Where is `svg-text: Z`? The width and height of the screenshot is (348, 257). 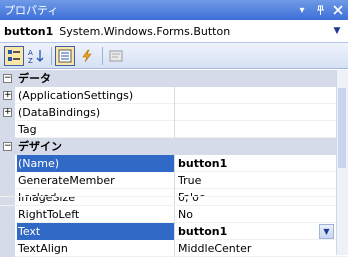
svg-text: Z is located at coordinates (30, 60).